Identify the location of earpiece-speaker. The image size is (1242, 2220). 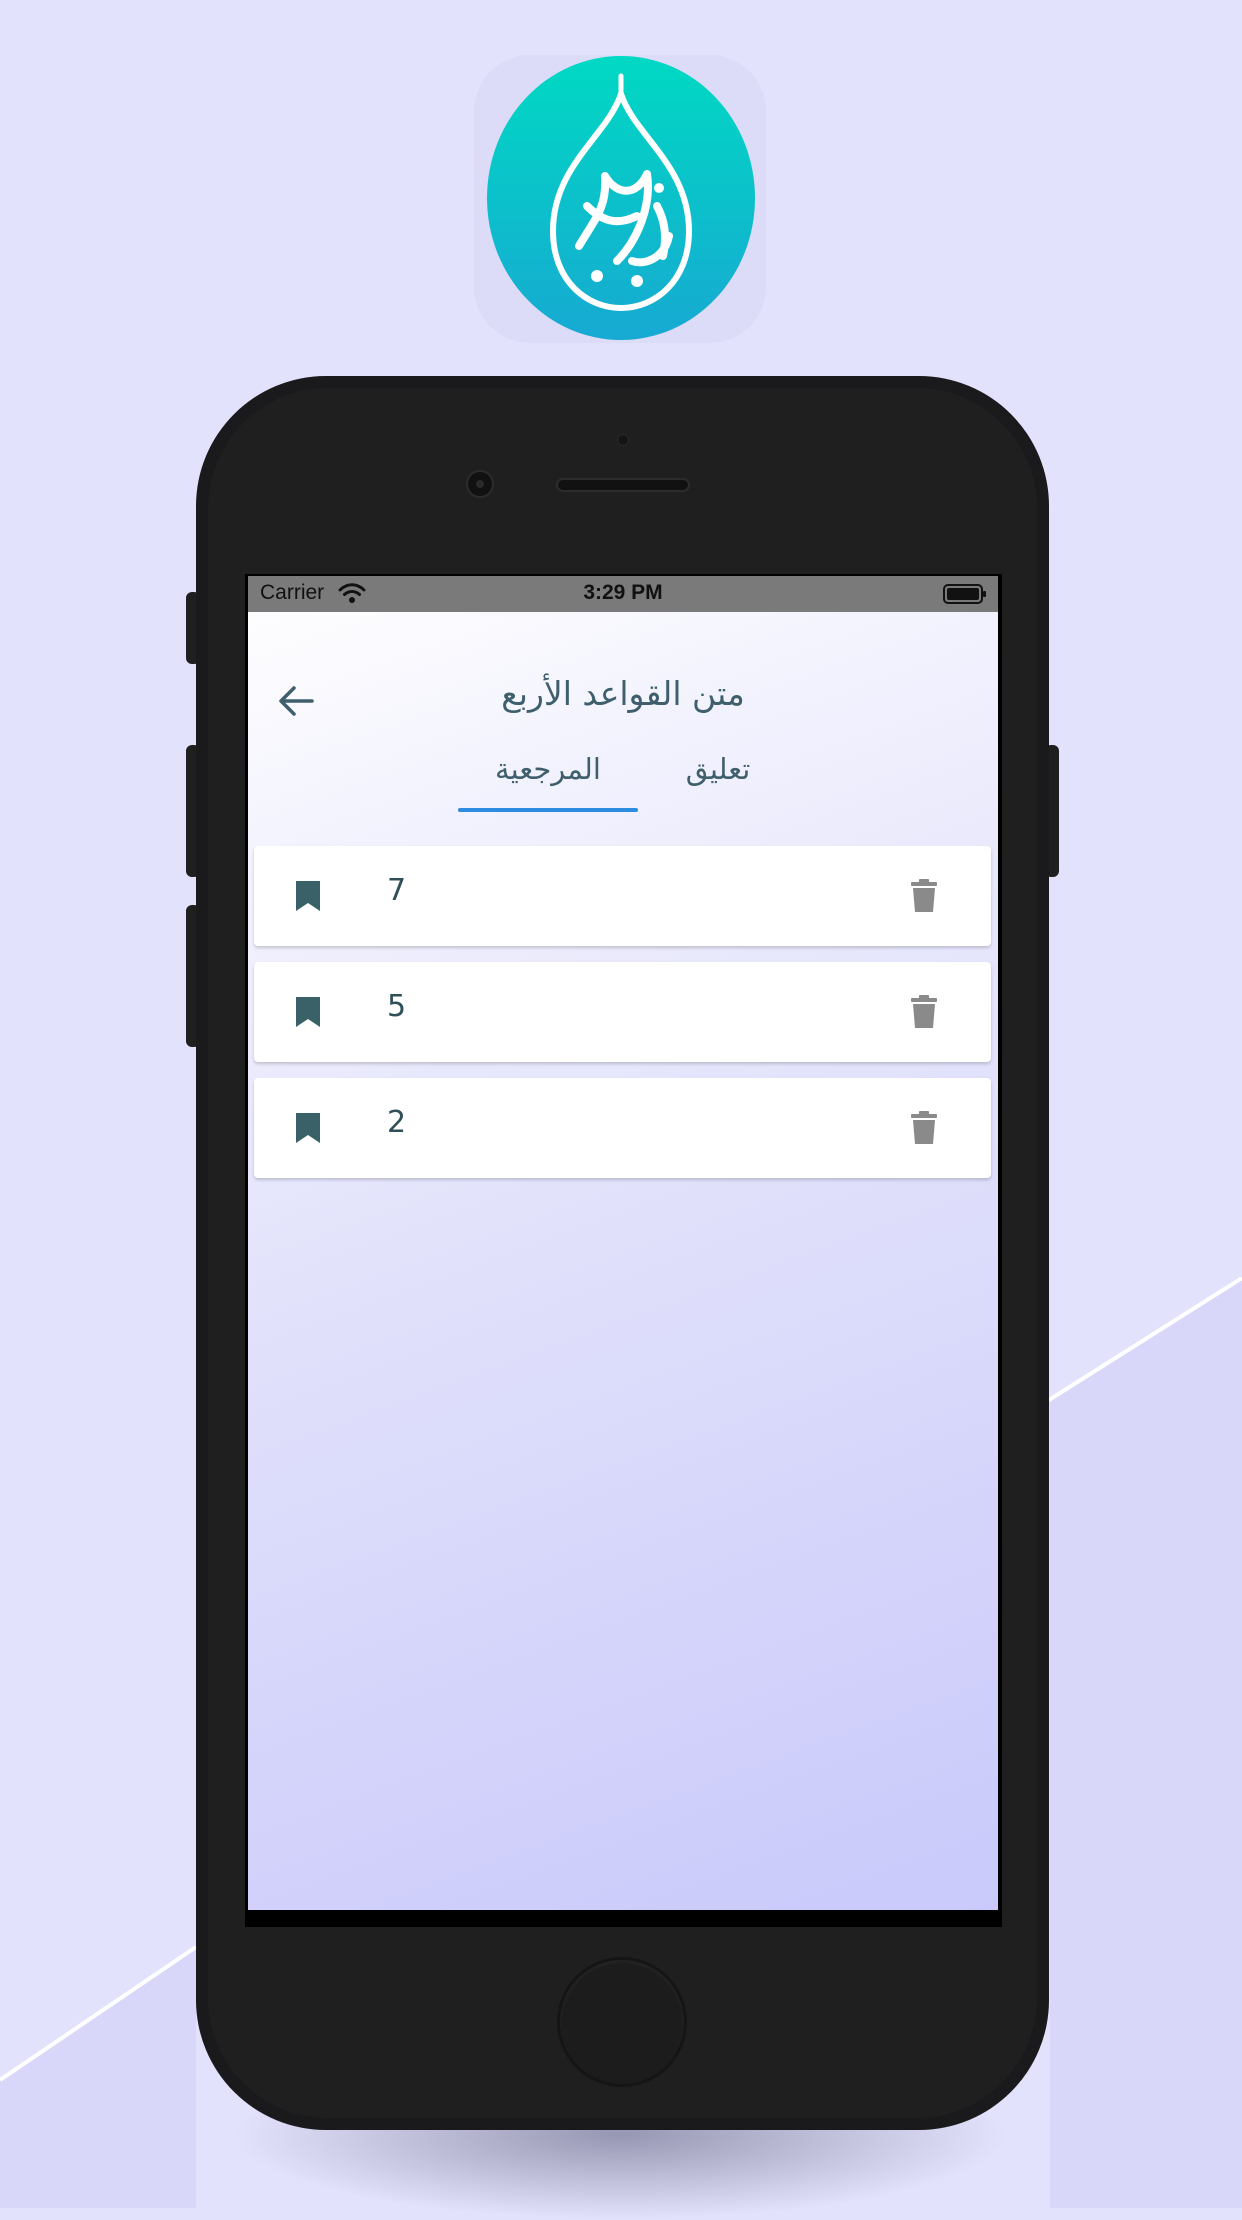
(623, 485).